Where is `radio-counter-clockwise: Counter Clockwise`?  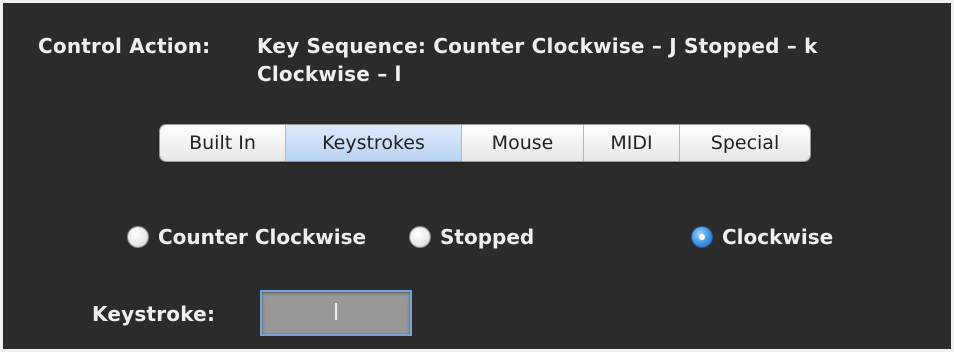 radio-counter-clockwise: Counter Clockwise is located at coordinates (247, 237).